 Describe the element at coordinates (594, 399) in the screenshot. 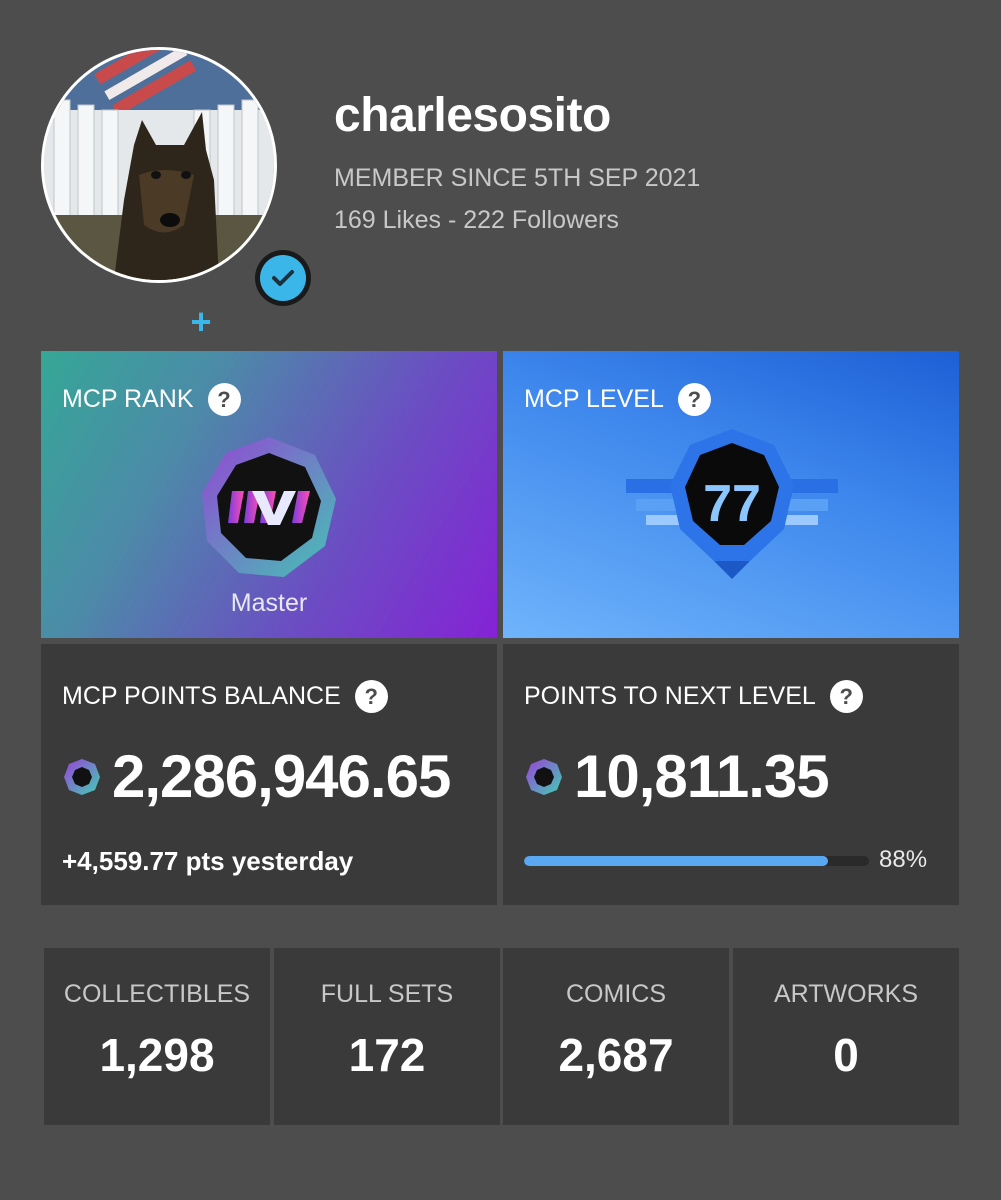

I see `mcp-level-title-text: MCP LEVEL` at that location.